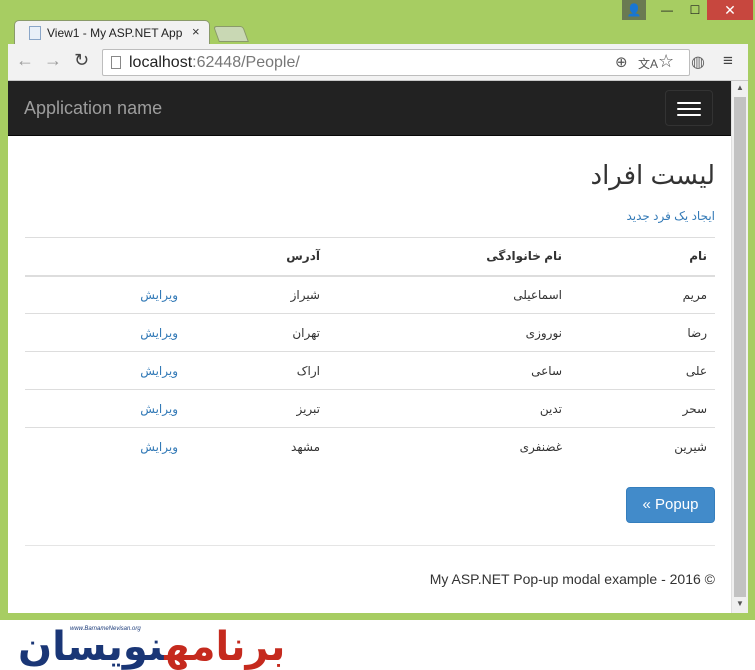 This screenshot has height=670, width=755. Describe the element at coordinates (670, 505) in the screenshot. I see `popup-button: « Popup` at that location.